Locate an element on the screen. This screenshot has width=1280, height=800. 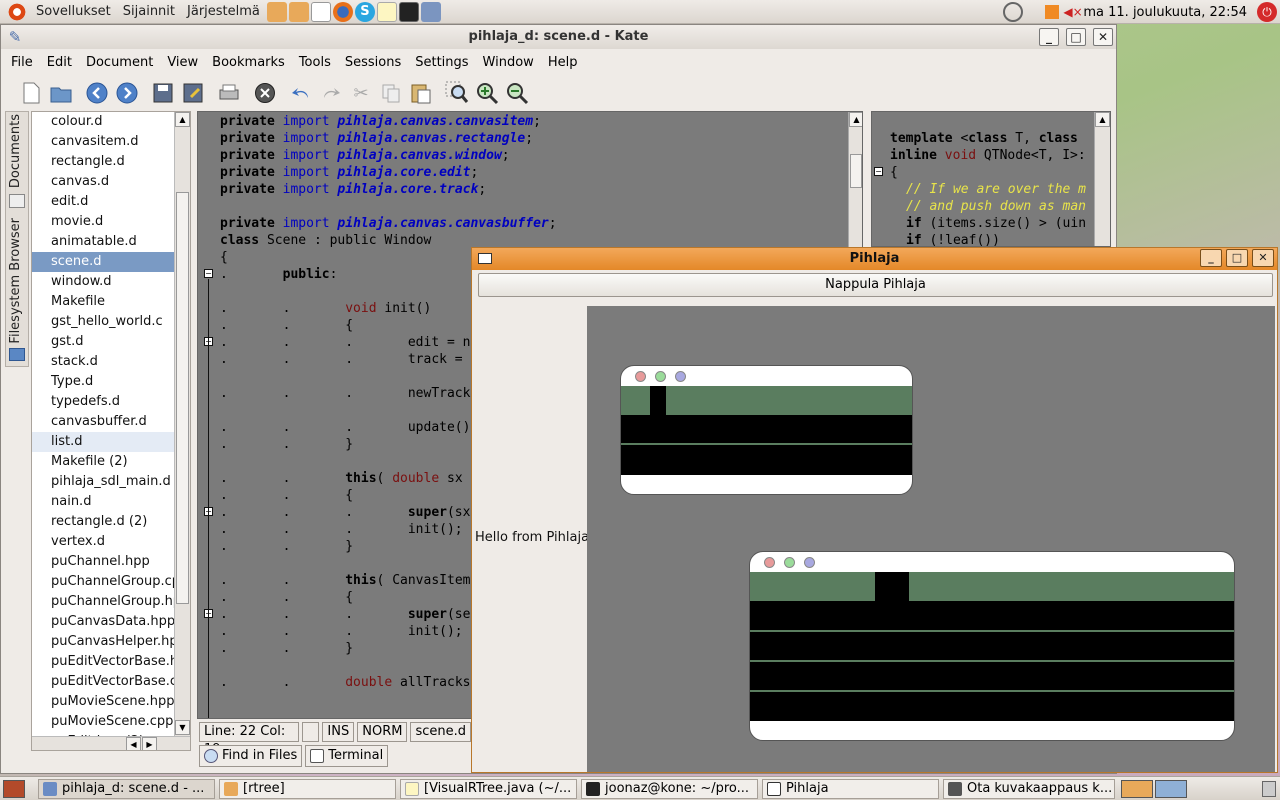
clock: ma 11. joulukuuta, 22:54 is located at coordinates (1165, 12).